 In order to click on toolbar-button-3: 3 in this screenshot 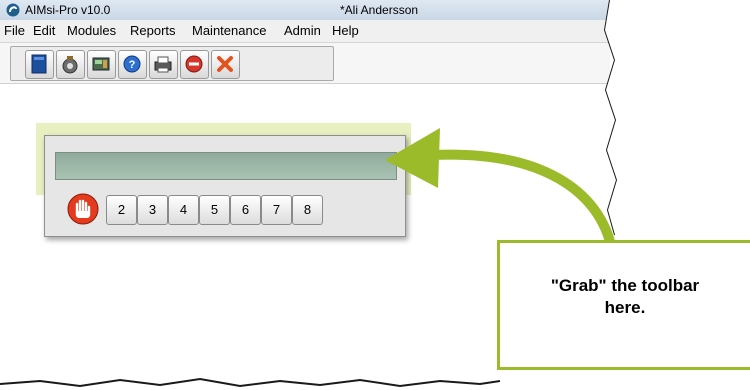, I will do `click(152, 210)`.